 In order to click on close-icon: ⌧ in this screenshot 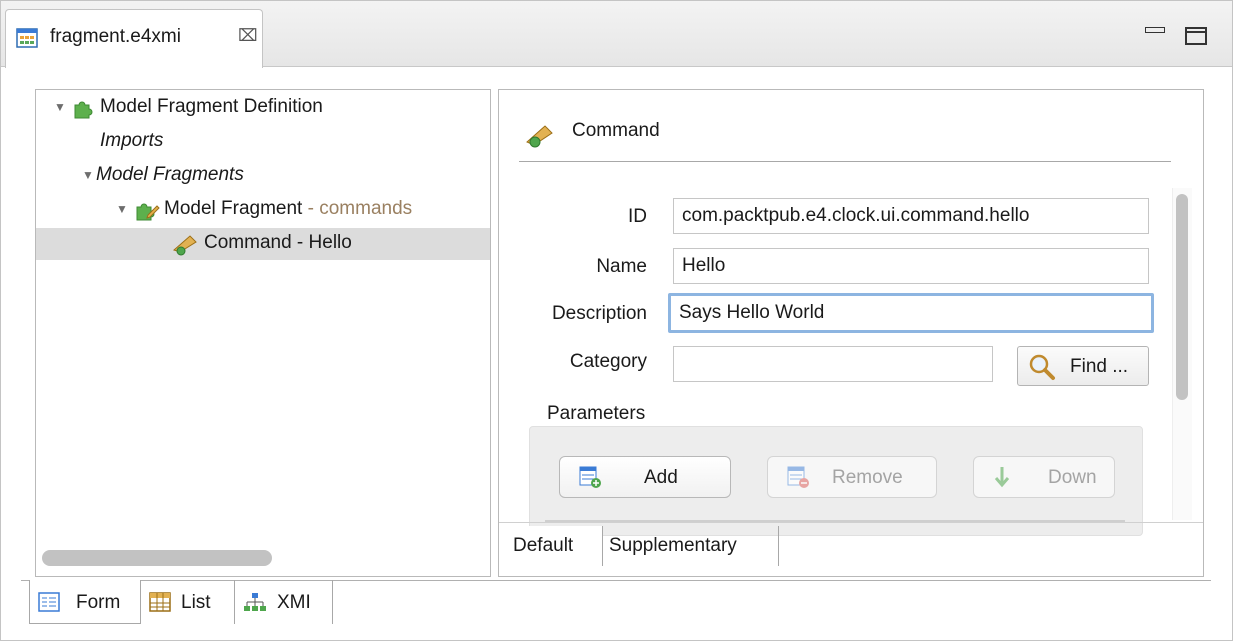, I will do `click(248, 36)`.